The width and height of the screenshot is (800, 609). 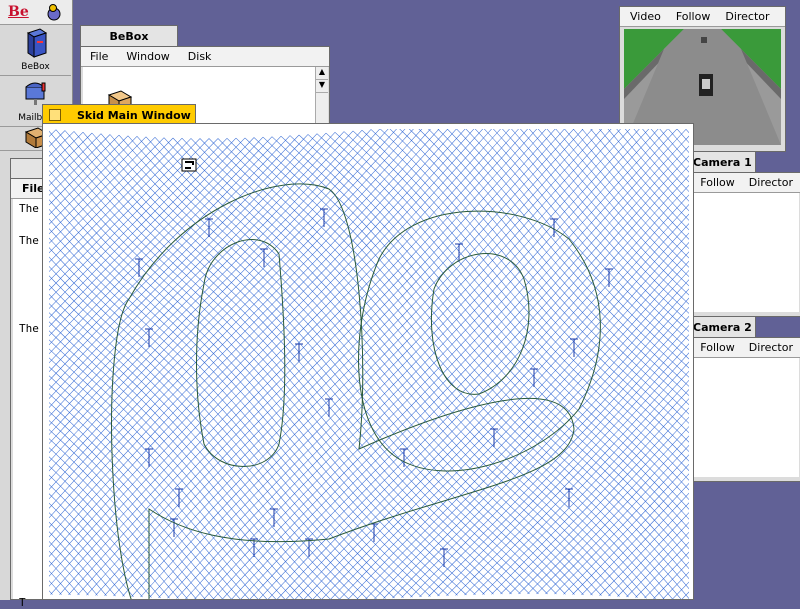 What do you see at coordinates (741, 348) in the screenshot?
I see `camera2-menubar: Follow Director` at bounding box center [741, 348].